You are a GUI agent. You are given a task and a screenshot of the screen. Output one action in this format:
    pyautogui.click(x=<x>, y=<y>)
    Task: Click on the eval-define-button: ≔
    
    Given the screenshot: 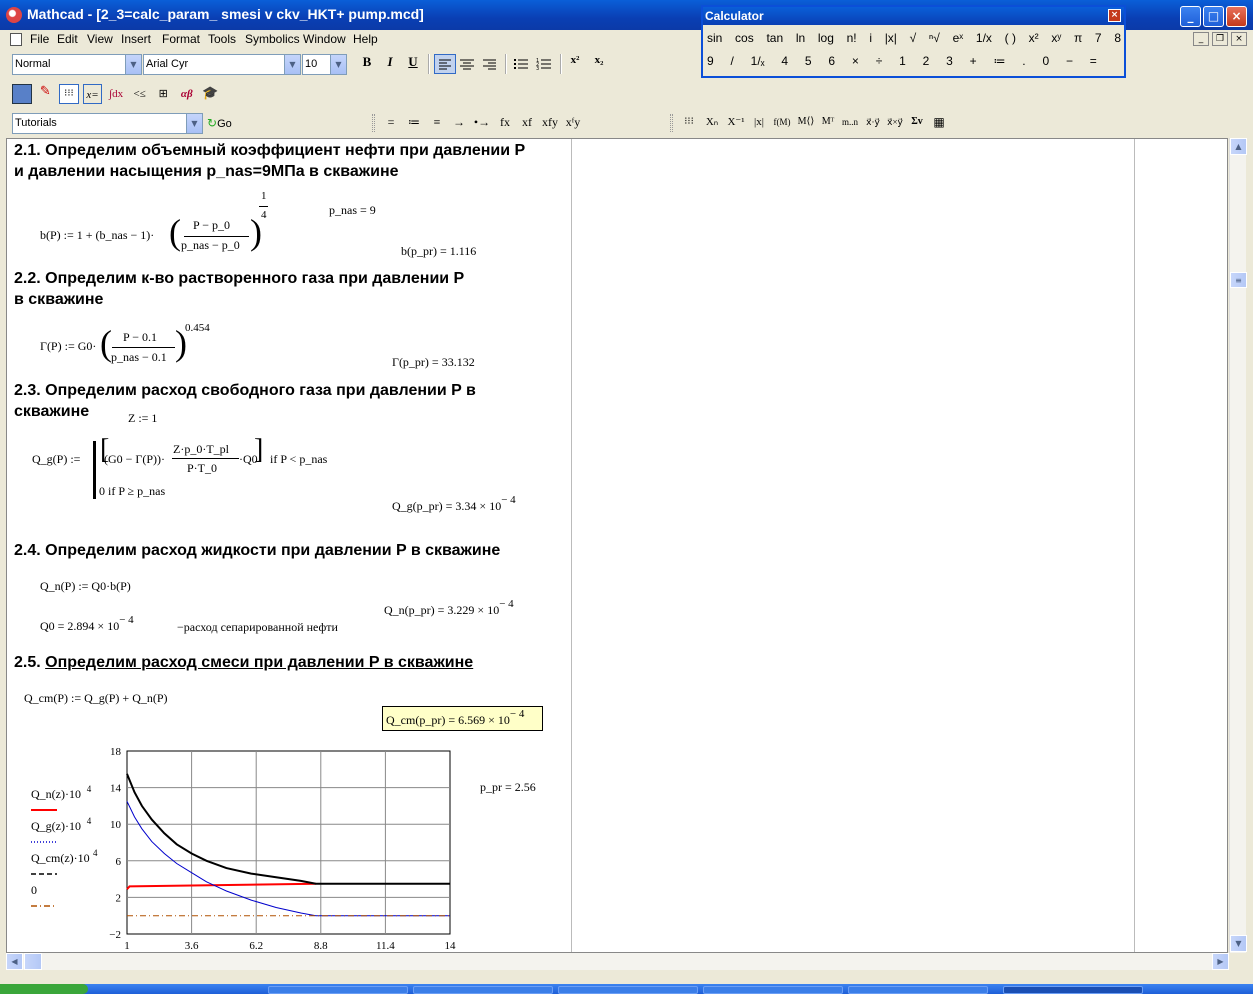 What is the action you would take?
    pyautogui.click(x=414, y=122)
    